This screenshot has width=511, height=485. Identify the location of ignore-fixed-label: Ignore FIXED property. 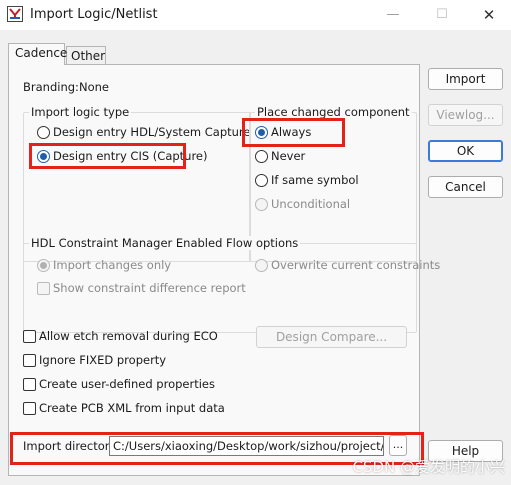
(102, 360).